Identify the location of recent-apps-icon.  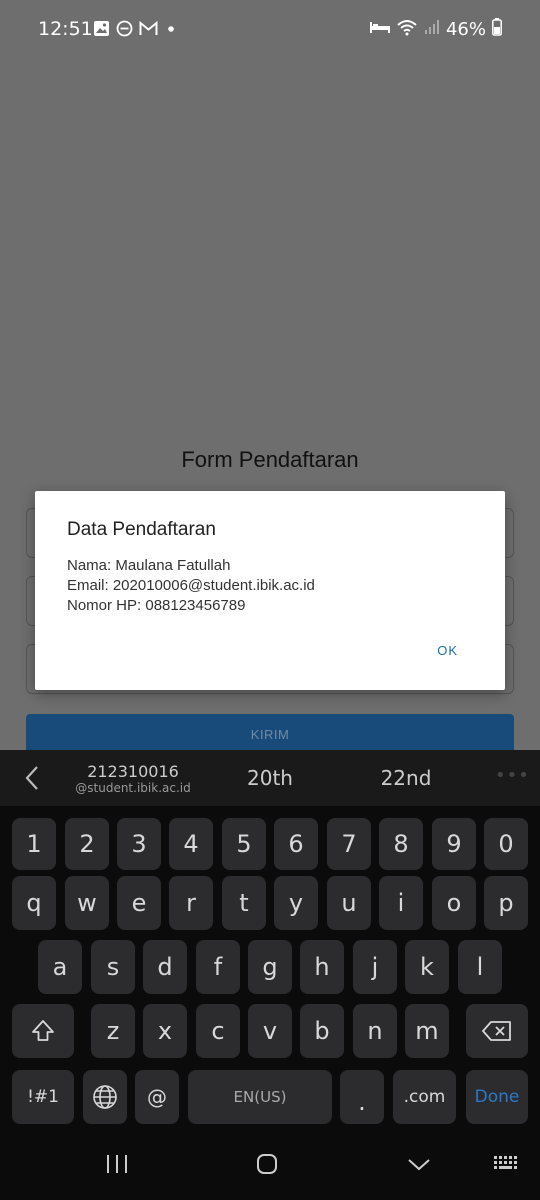
(117, 1166).